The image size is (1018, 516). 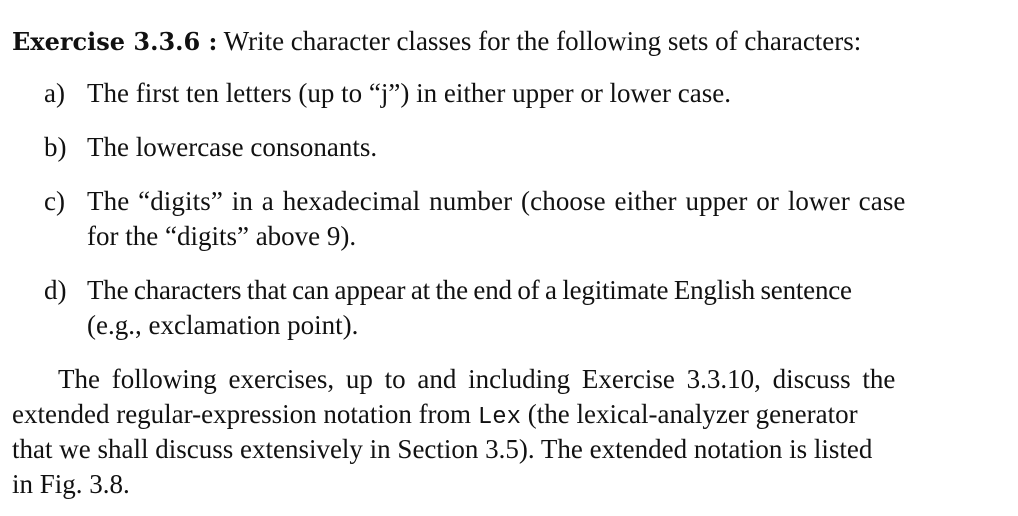 What do you see at coordinates (689, 414) in the screenshot?
I see `paragraph-line-2-after: (the lexical-analyzer generator` at bounding box center [689, 414].